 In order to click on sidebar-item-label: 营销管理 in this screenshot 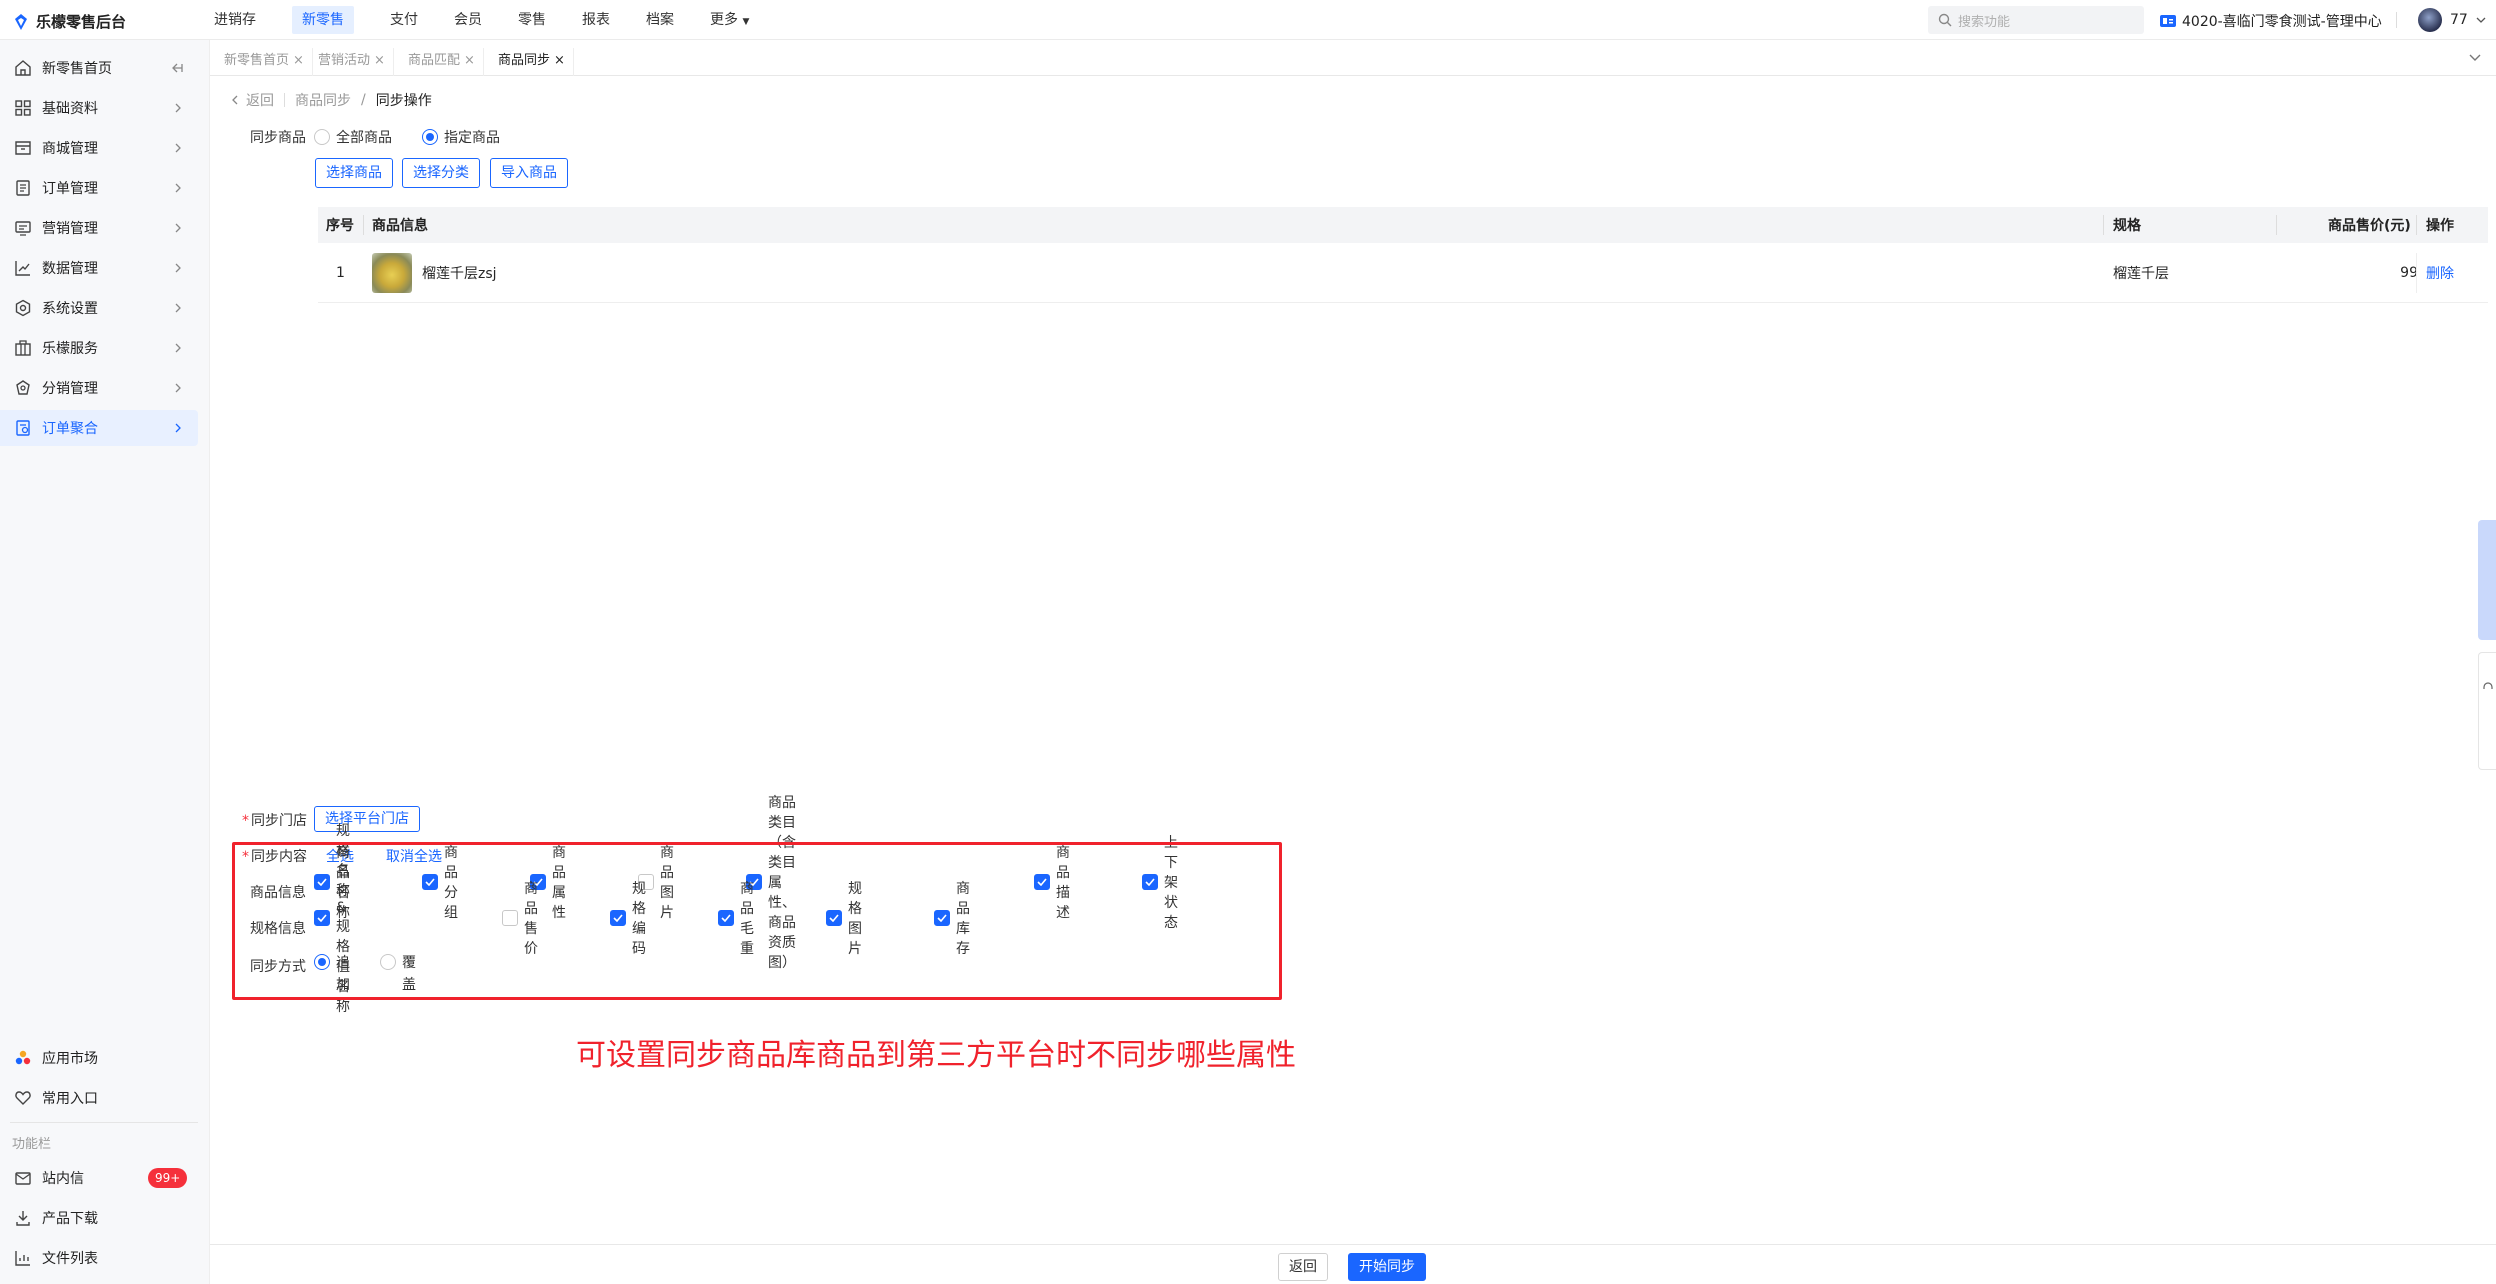, I will do `click(70, 229)`.